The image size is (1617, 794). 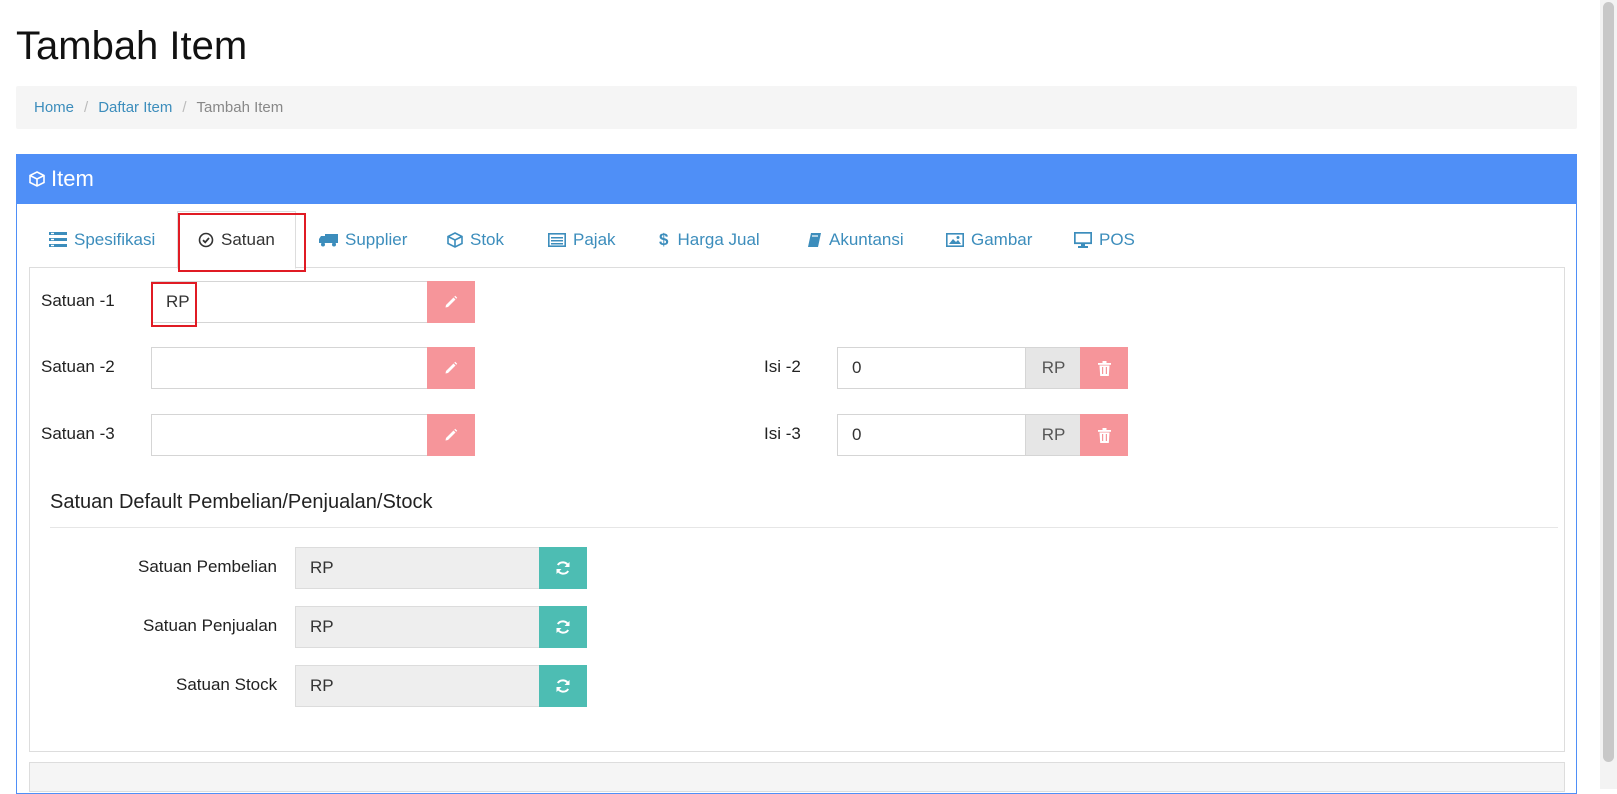 What do you see at coordinates (289, 302) in the screenshot?
I see `satuan-1-input` at bounding box center [289, 302].